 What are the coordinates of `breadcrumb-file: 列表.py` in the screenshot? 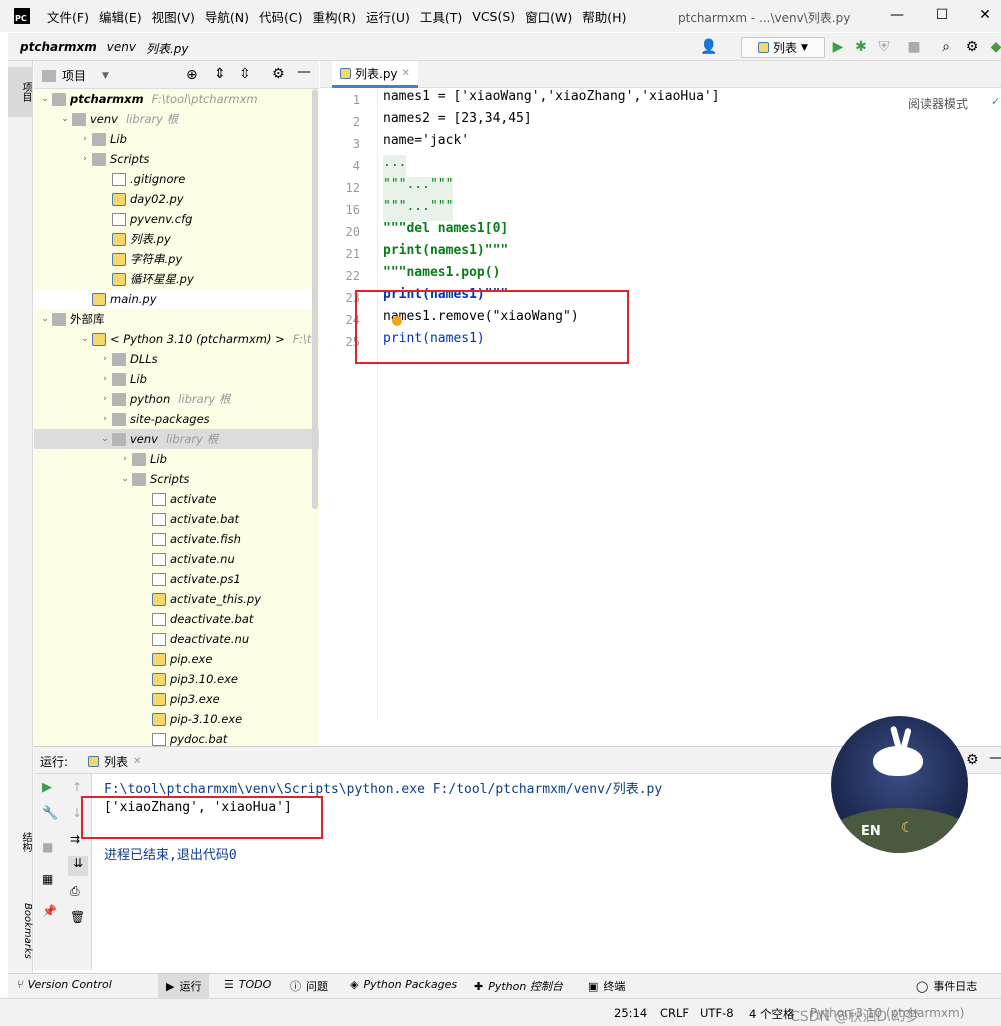 It's located at (167, 48).